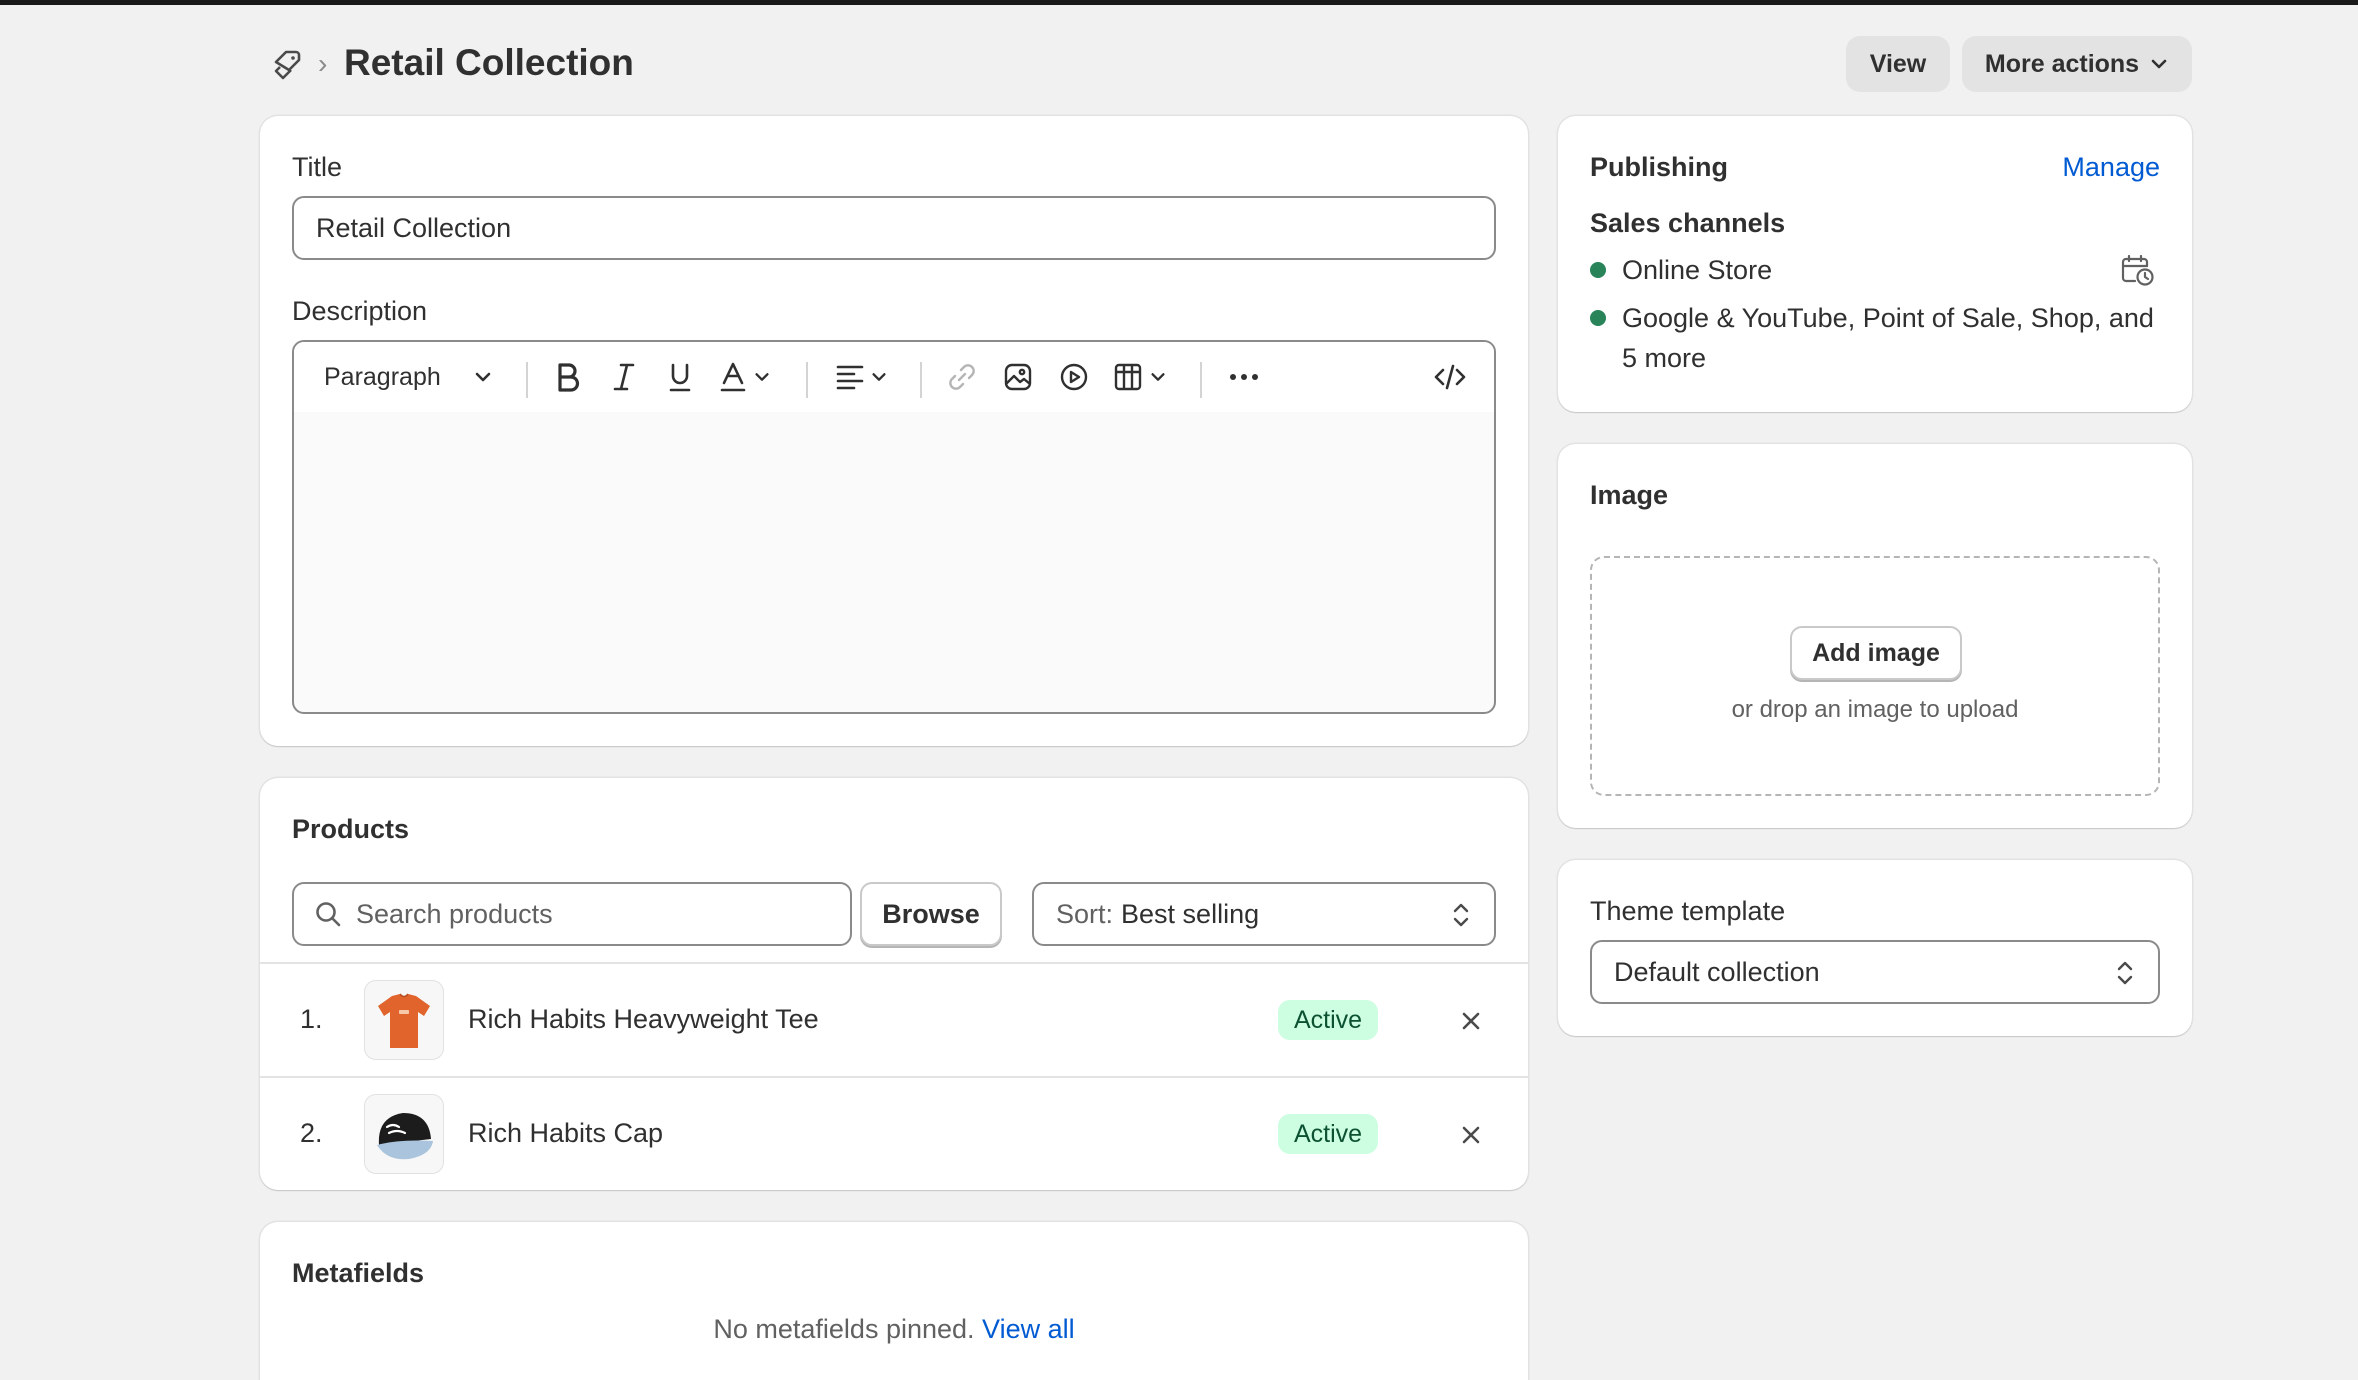  I want to click on drop-hint: or drop an image to upload, so click(1875, 709).